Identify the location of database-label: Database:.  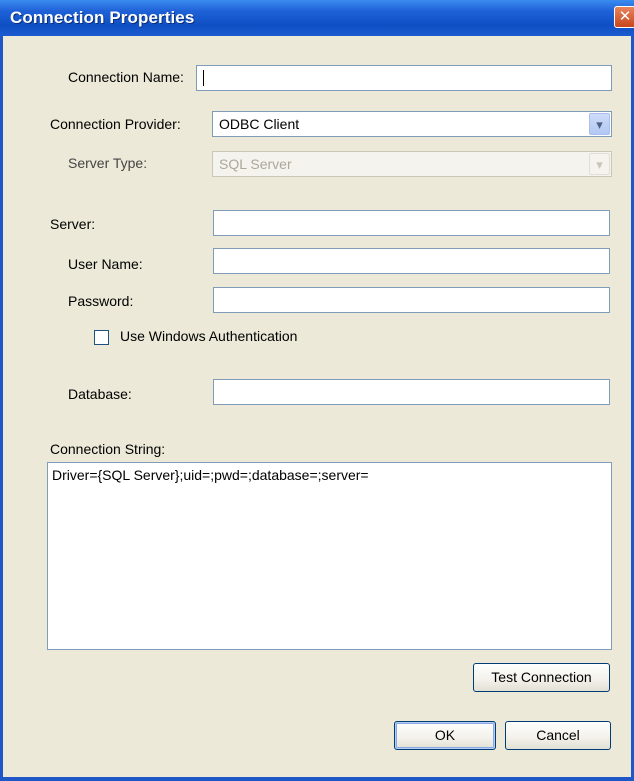
(100, 394).